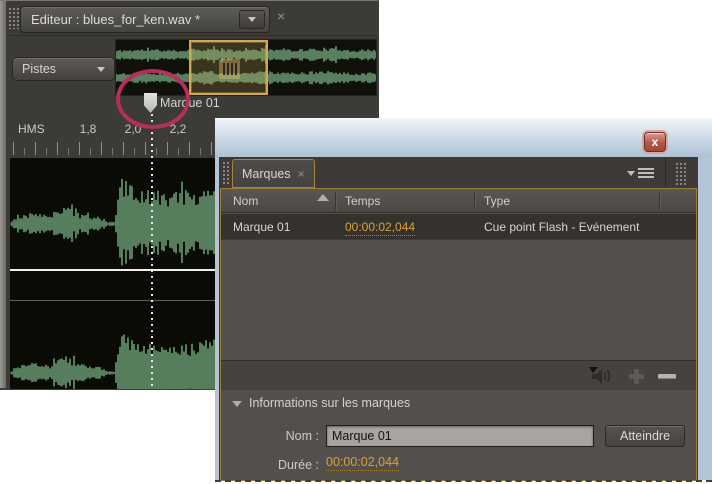  I want to click on marker-name-cell: Marque 01, so click(262, 227).